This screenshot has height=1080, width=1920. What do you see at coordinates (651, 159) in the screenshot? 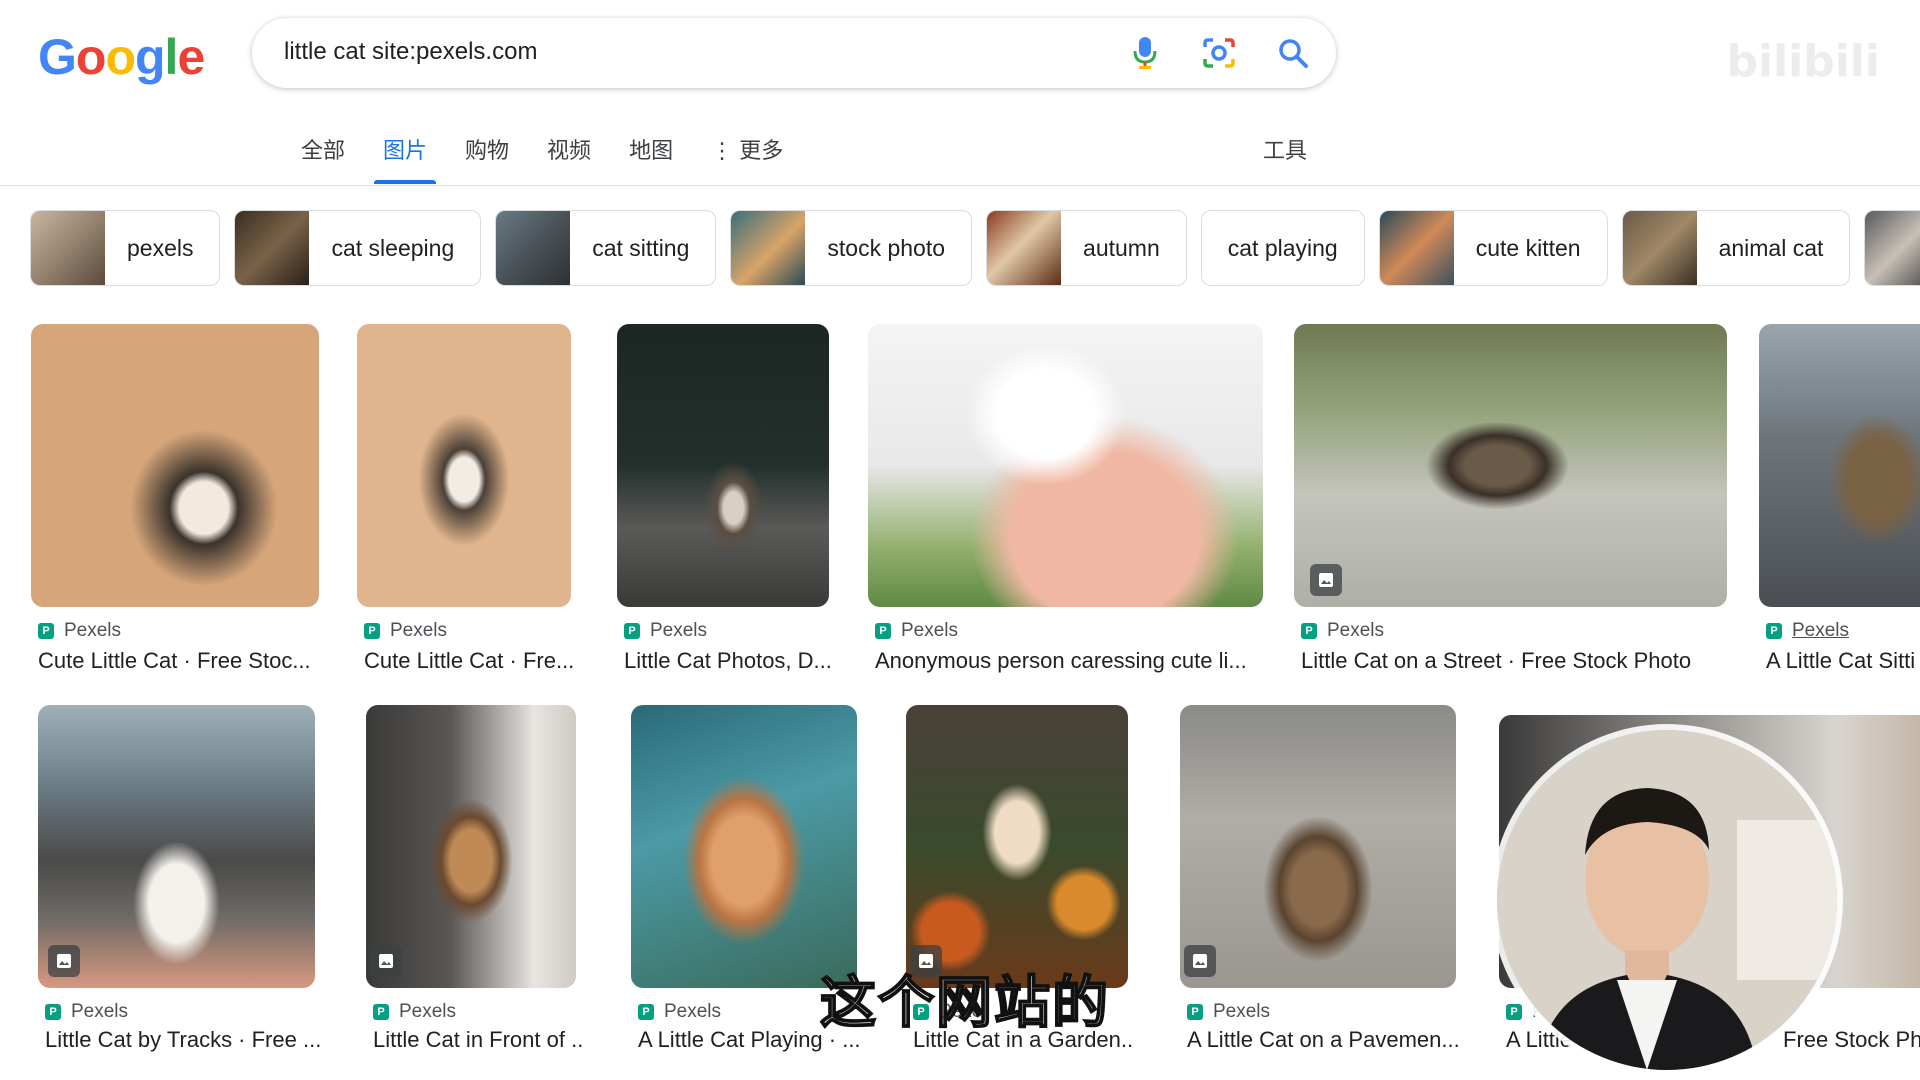
I see `tab-maps: 地图` at bounding box center [651, 159].